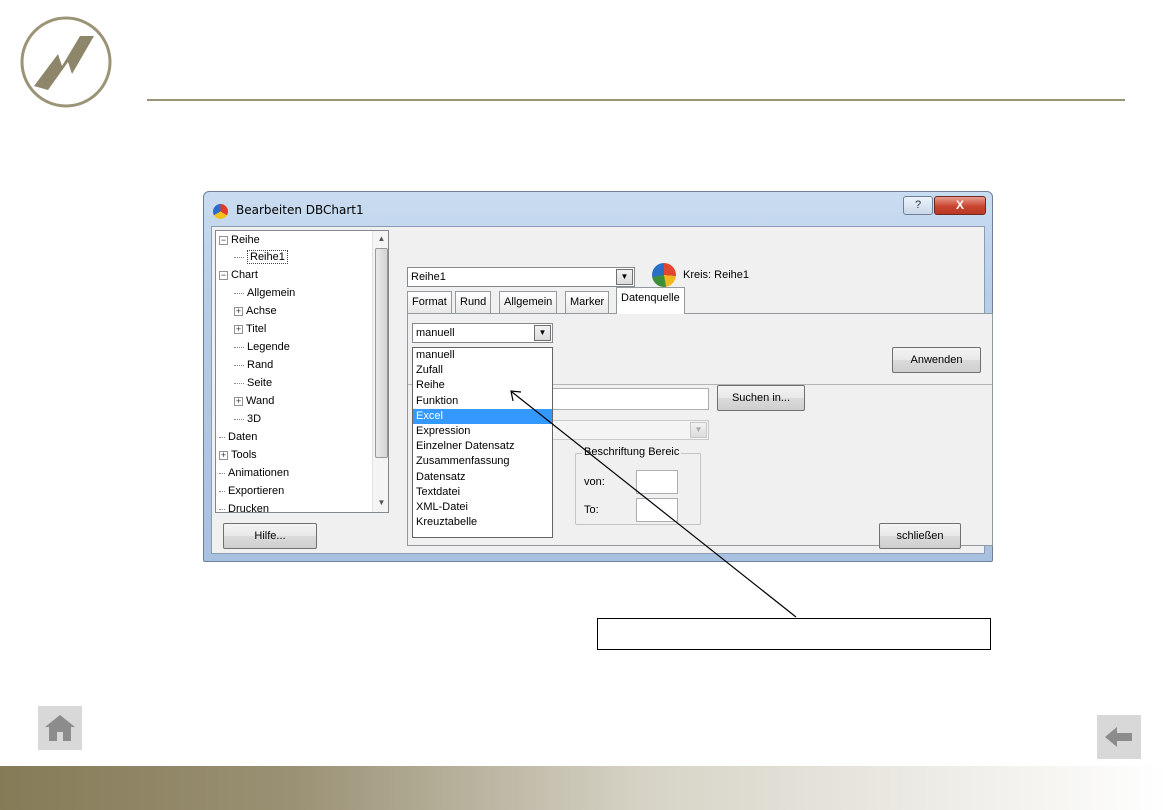  What do you see at coordinates (259, 473) in the screenshot?
I see `tree-item-label: Animationen` at bounding box center [259, 473].